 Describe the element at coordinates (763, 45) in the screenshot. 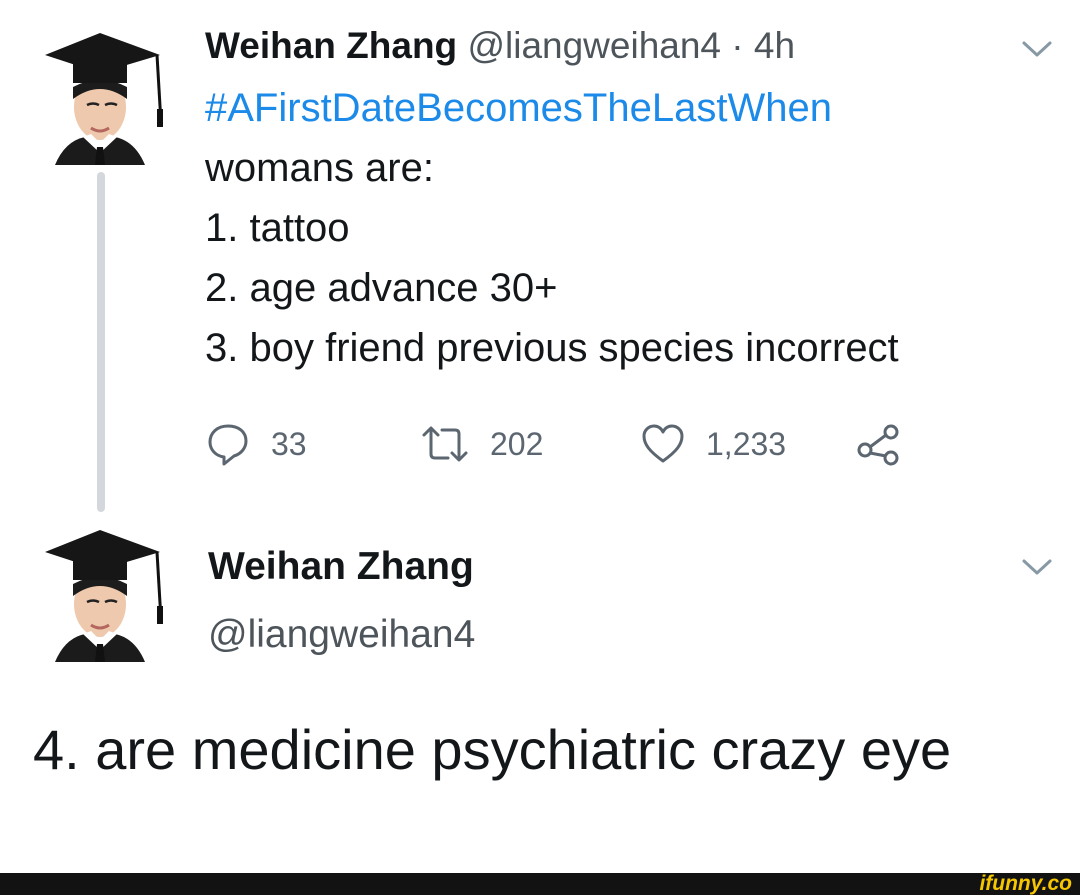

I see `tweet-time: · 4h` at that location.